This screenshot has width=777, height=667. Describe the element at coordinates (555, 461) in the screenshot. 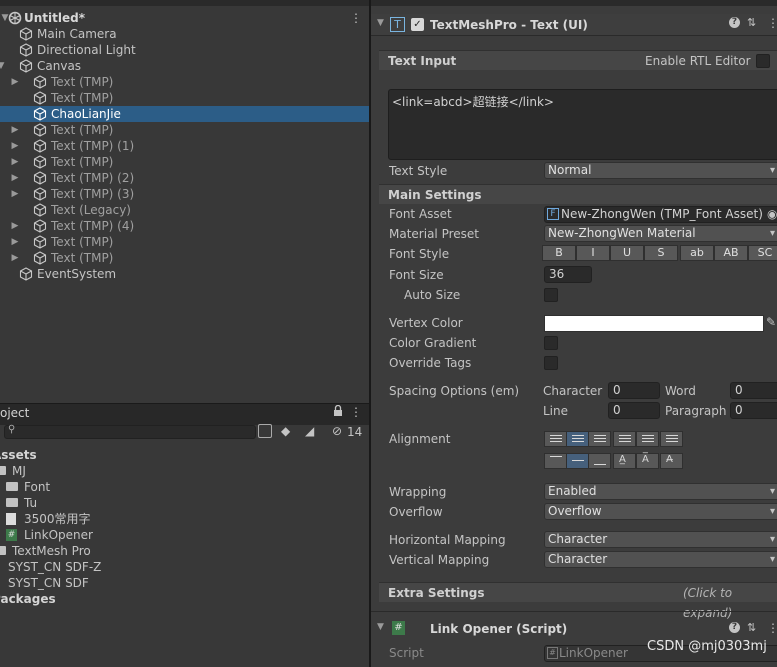

I see `align-top-button` at that location.